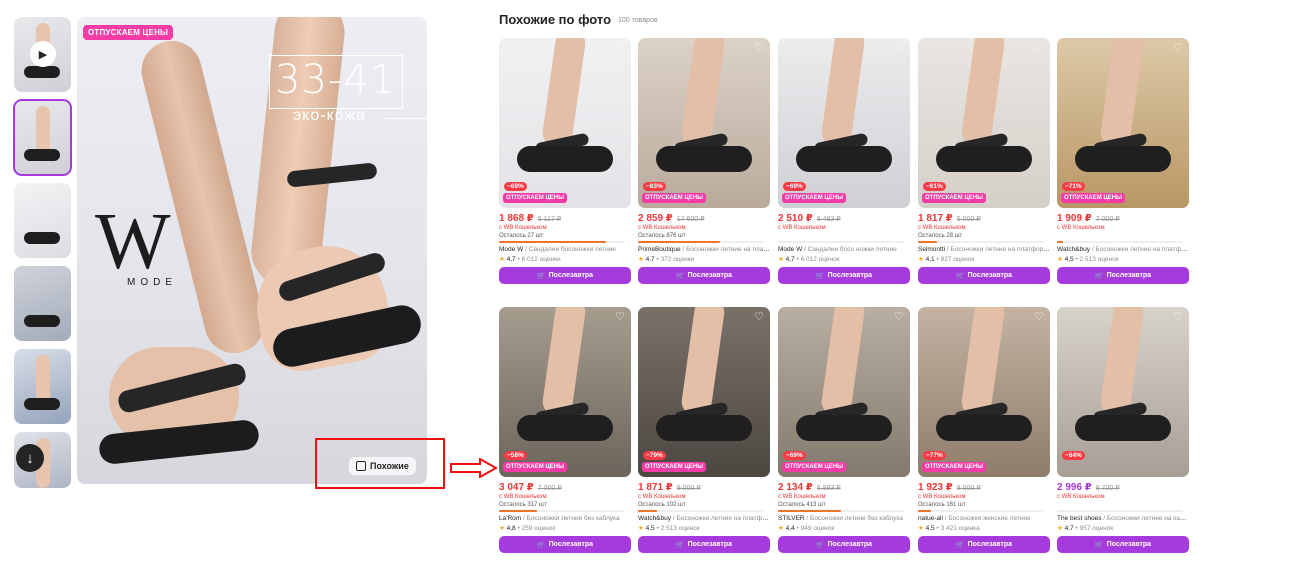  What do you see at coordinates (984, 518) in the screenshot?
I see `product-name: natue-all / Босоножки женские летние` at bounding box center [984, 518].